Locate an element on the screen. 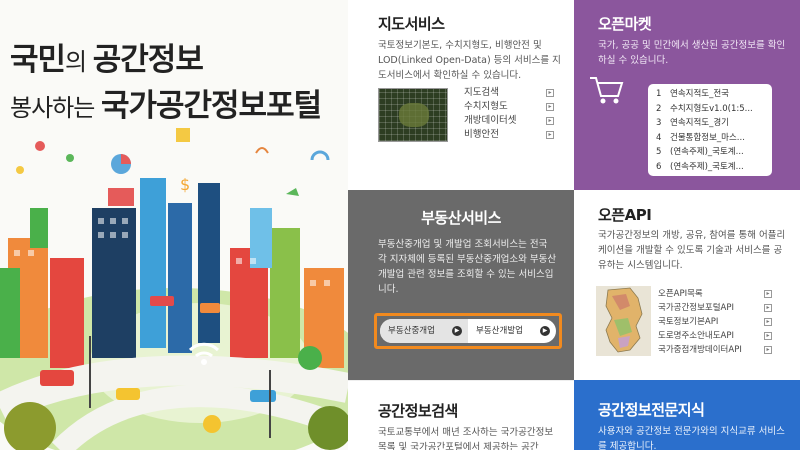 This screenshot has height=450, width=800. market-item: 3 연속지적도_경기 is located at coordinates (711, 123).